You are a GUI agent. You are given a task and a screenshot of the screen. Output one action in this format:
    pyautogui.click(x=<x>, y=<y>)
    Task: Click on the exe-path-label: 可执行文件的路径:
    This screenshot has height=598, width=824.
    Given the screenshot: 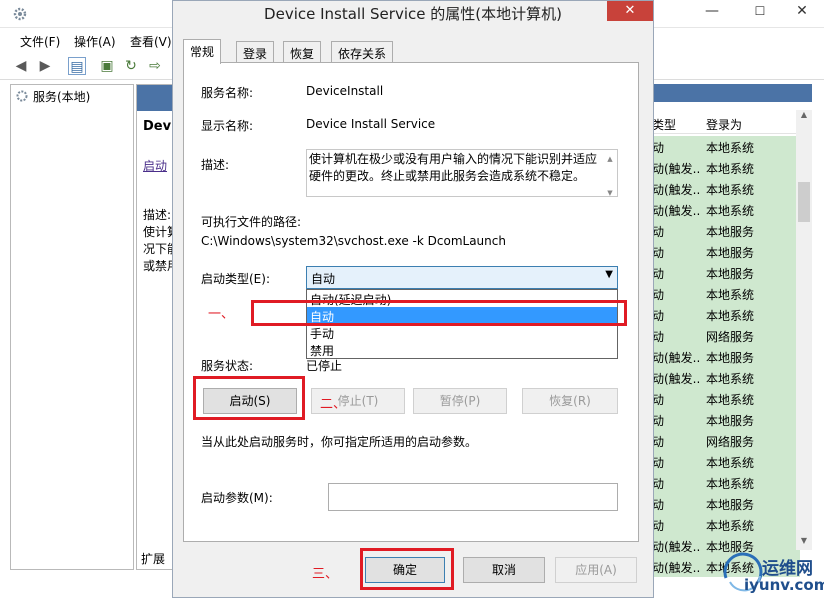 What is the action you would take?
    pyautogui.click(x=251, y=222)
    